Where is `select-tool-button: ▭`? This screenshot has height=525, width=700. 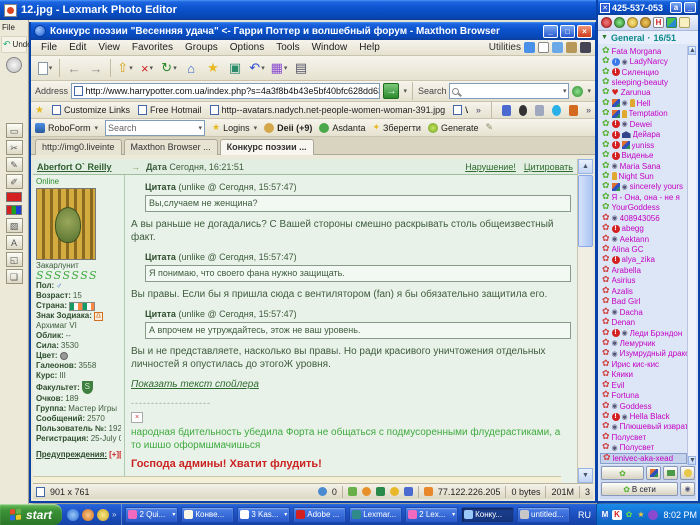 select-tool-button: ▭ is located at coordinates (14, 130).